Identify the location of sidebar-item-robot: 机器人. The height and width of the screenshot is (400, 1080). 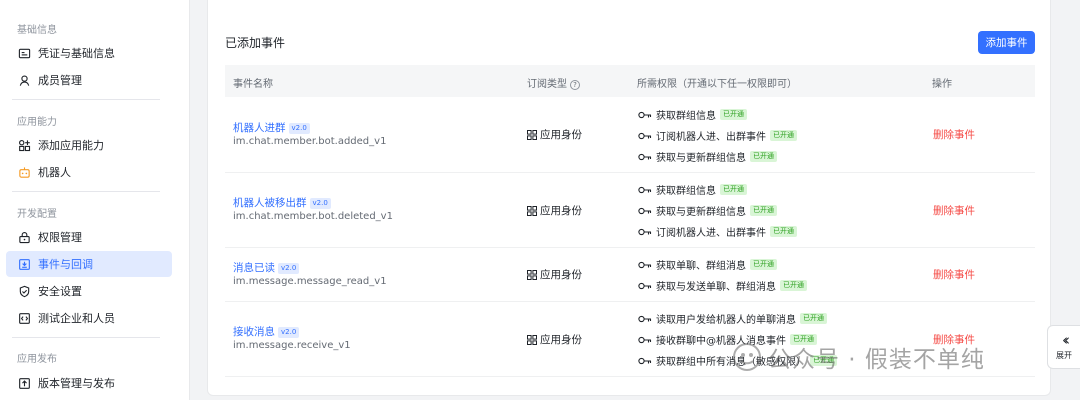
(89, 172).